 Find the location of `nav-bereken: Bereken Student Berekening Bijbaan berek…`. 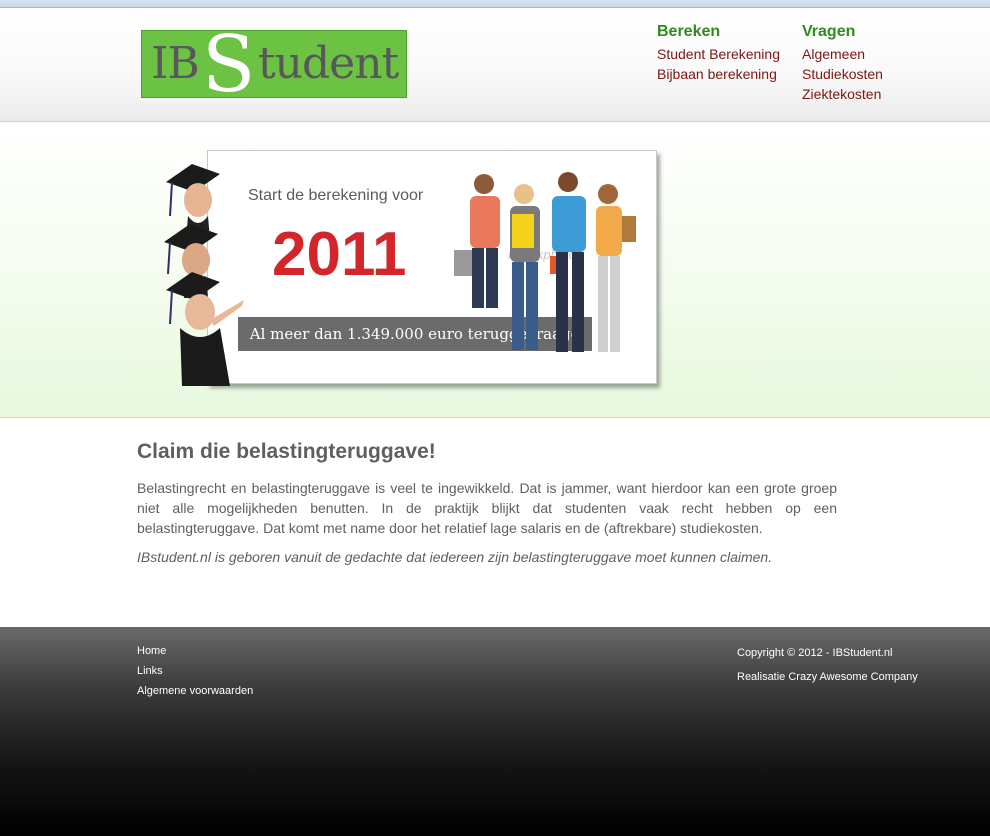

nav-bereken: Bereken Student Berekening Bijbaan berek… is located at coordinates (718, 53).